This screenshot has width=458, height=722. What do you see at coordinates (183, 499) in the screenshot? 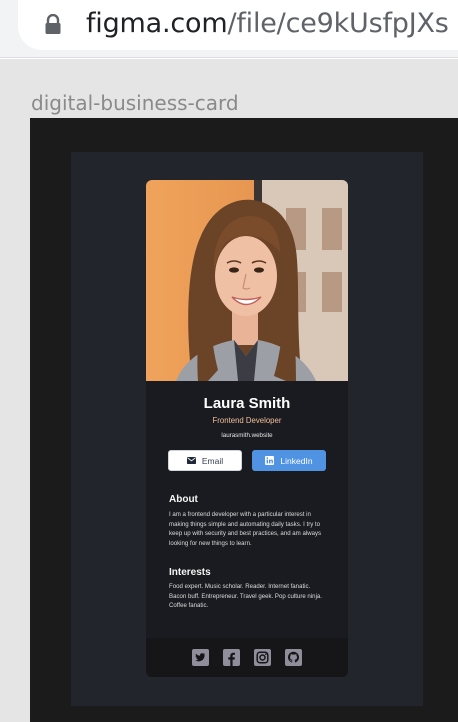
I see `about-heading: About` at bounding box center [183, 499].